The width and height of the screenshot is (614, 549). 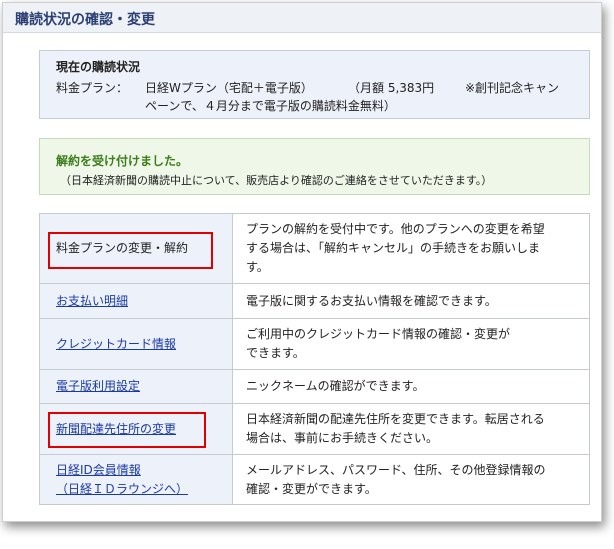 I want to click on menu-cell-payment-history: お支払い明細, so click(x=136, y=301).